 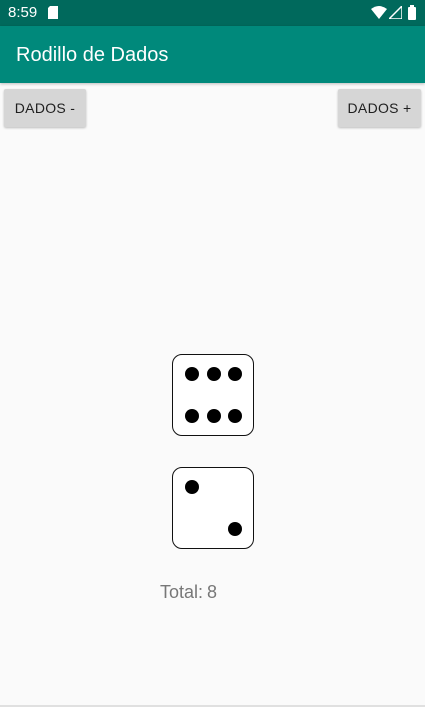 I want to click on wifi-icon, so click(x=379, y=12).